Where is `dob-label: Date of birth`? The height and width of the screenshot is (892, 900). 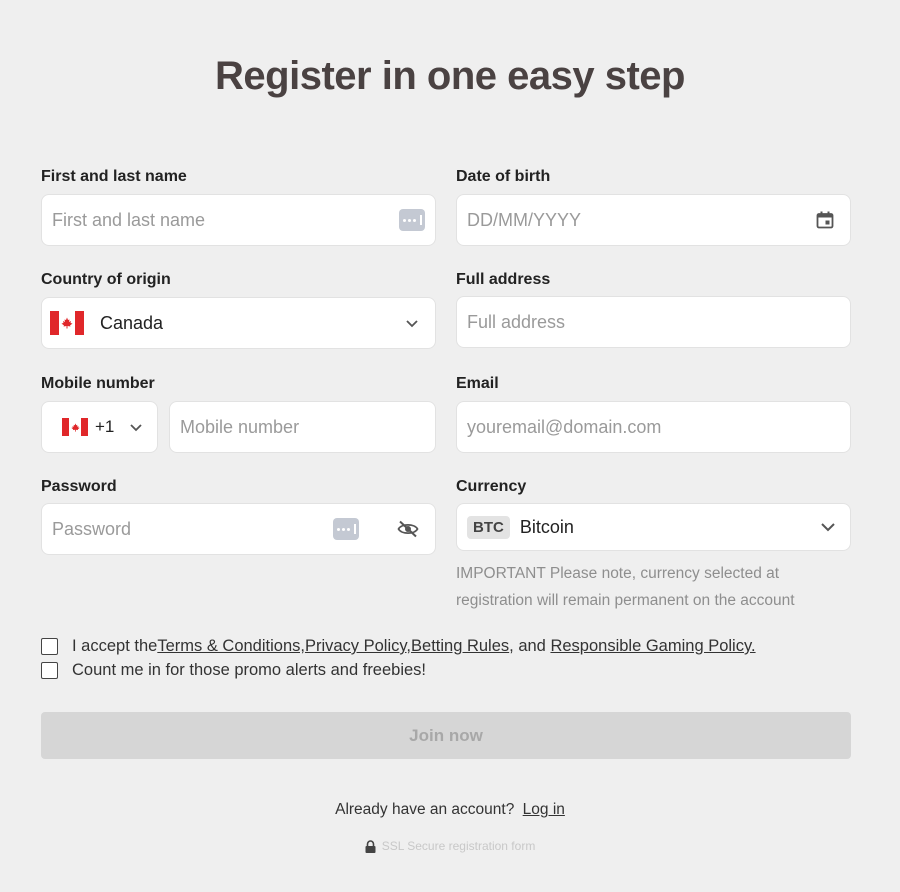
dob-label: Date of birth is located at coordinates (503, 176).